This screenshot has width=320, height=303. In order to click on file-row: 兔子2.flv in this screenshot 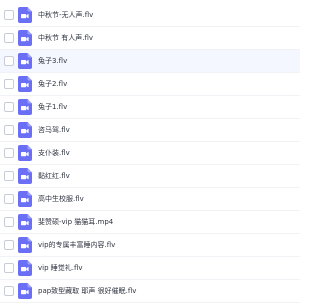, I will do `click(150, 84)`.